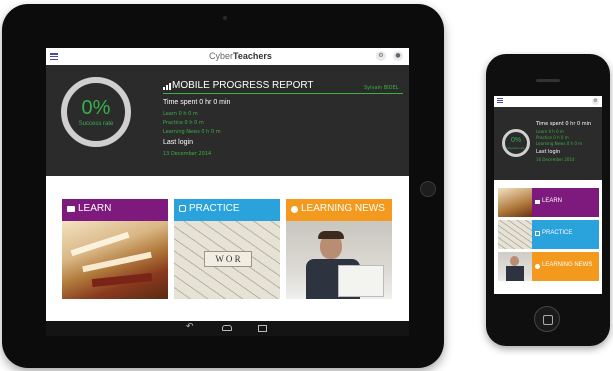 This screenshot has width=613, height=371. What do you see at coordinates (567, 265) in the screenshot?
I see `phone-learning-news-label: LEARNING NEWS` at bounding box center [567, 265].